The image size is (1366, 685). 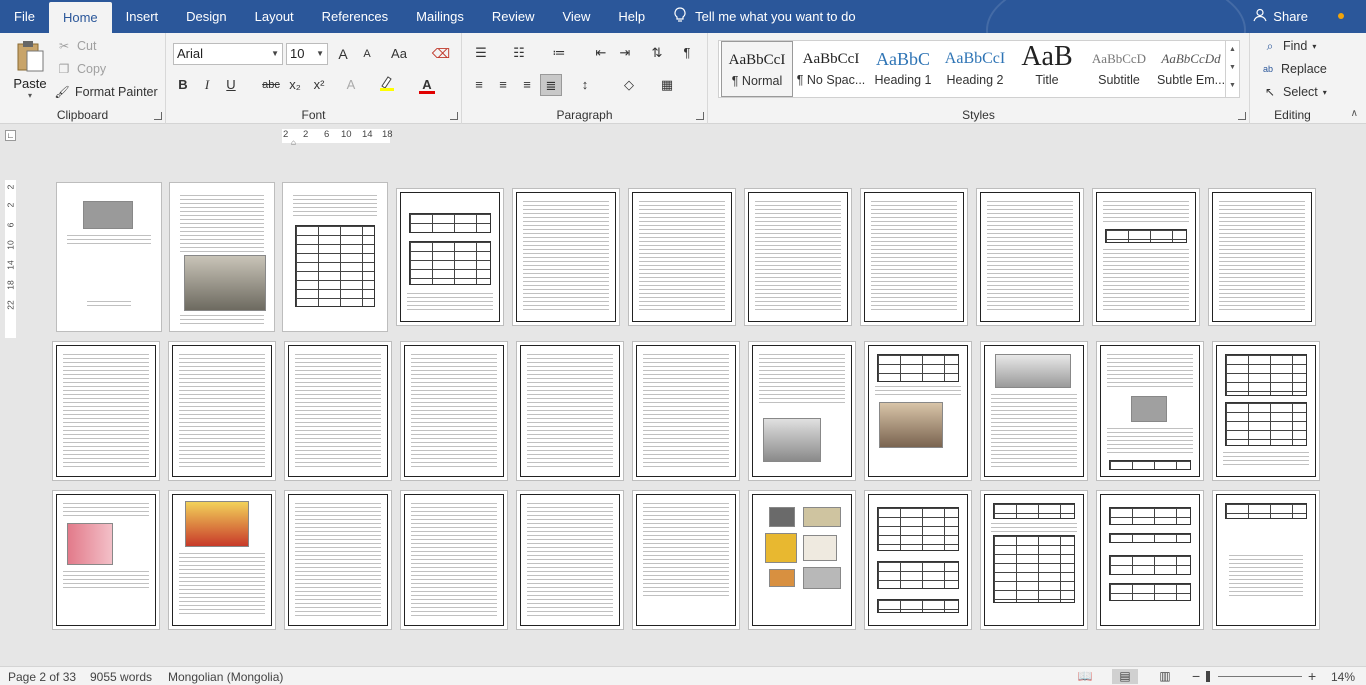 I want to click on superscript-button: x², so click(x=319, y=85).